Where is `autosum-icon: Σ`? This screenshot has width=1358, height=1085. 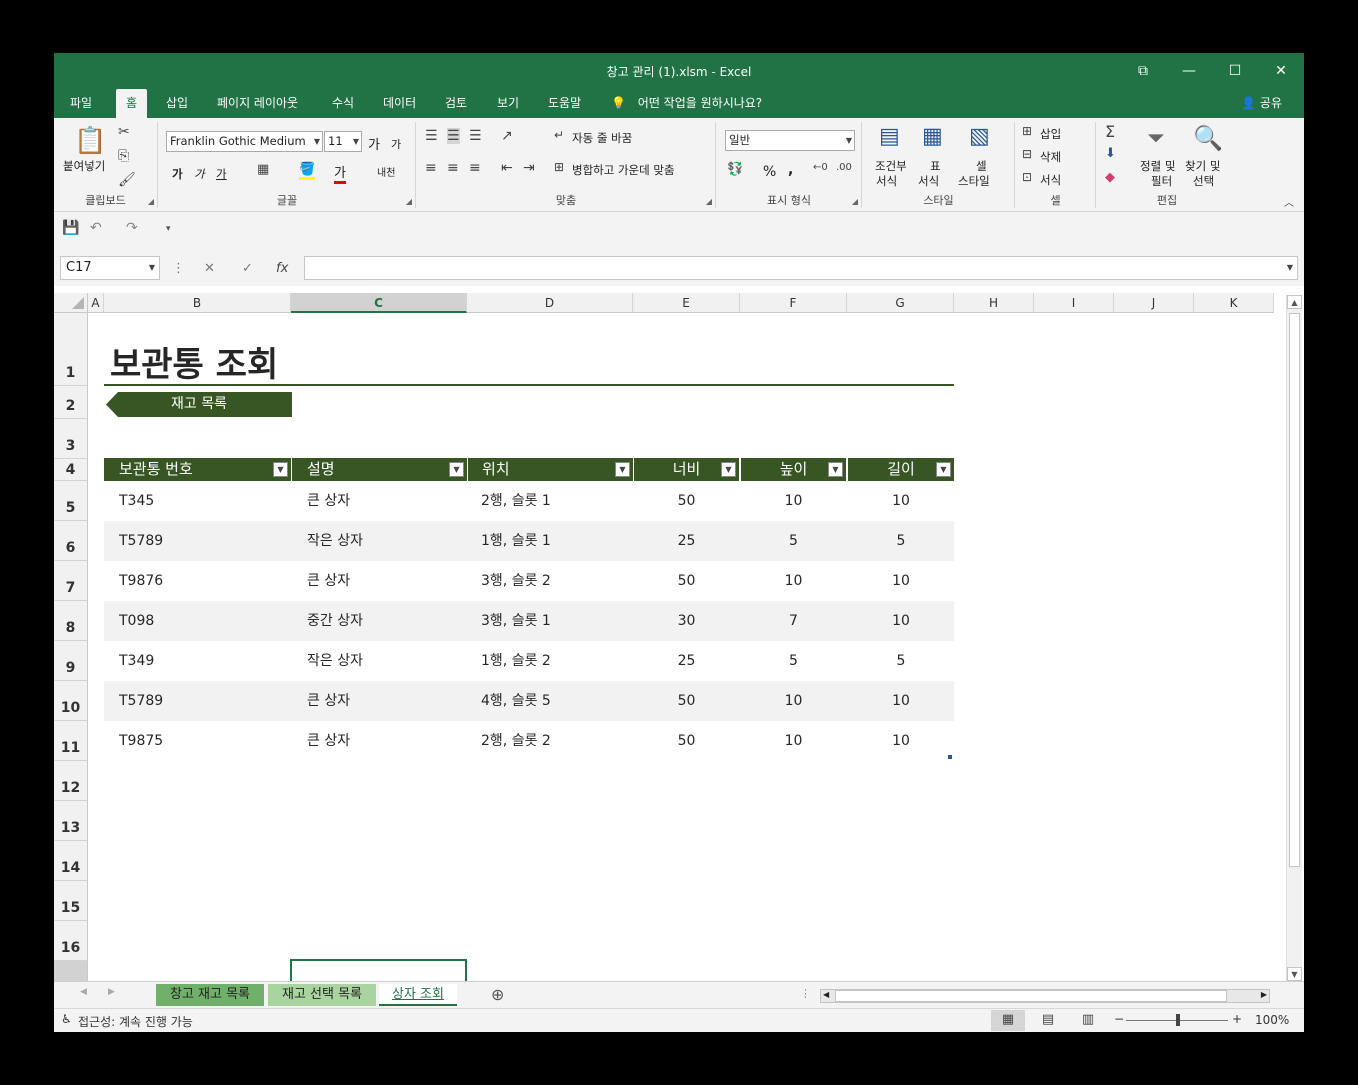 autosum-icon: Σ is located at coordinates (1110, 131).